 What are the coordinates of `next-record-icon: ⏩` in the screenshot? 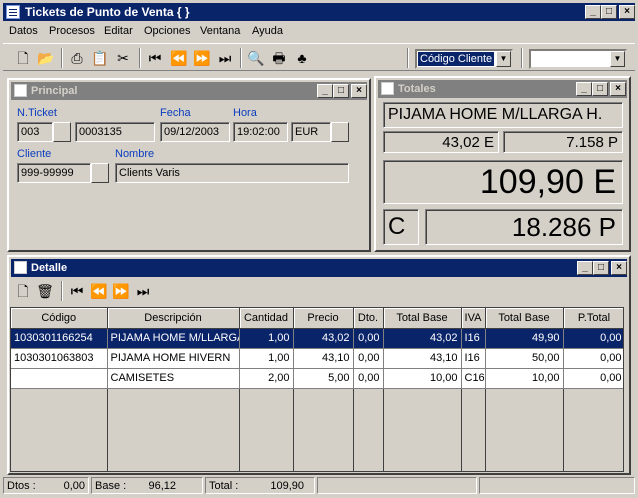 It's located at (202, 58).